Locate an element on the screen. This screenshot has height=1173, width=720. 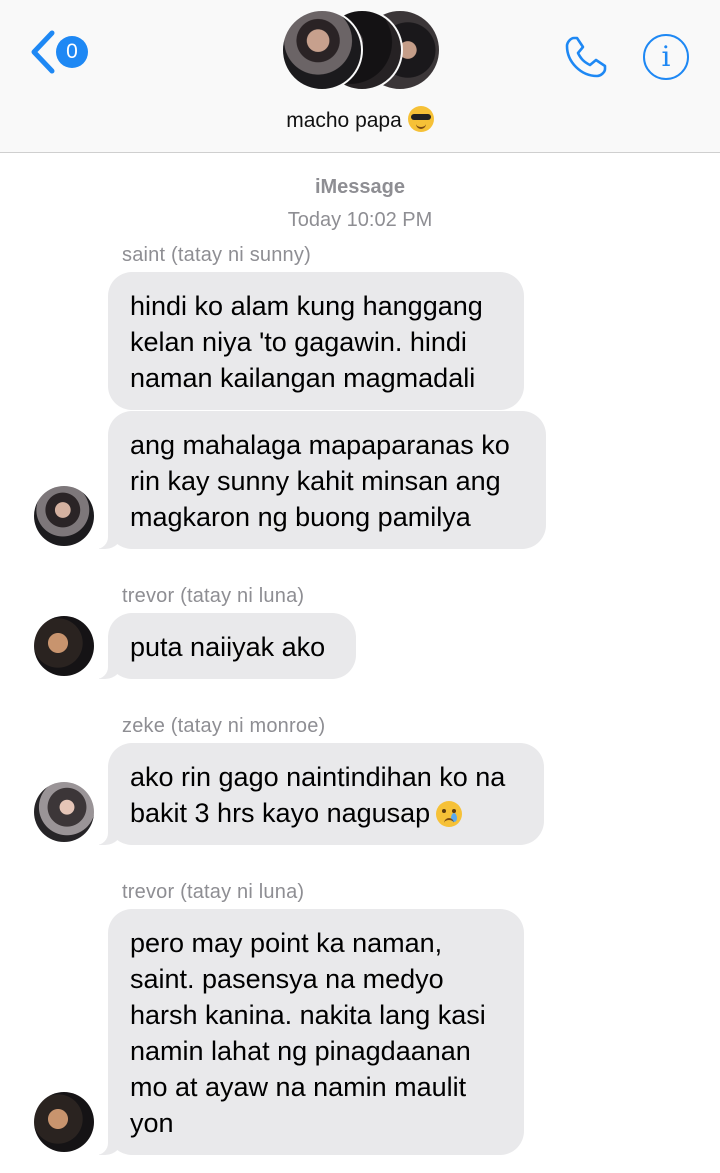
phone-icon is located at coordinates (586, 57).